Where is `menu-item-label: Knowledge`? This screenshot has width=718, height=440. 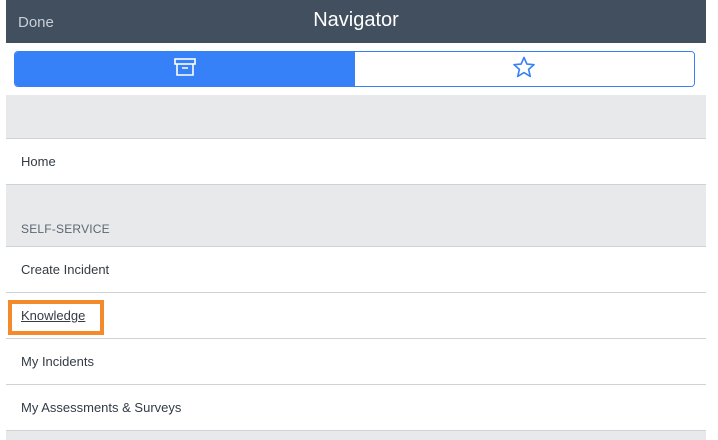
menu-item-label: Knowledge is located at coordinates (53, 315).